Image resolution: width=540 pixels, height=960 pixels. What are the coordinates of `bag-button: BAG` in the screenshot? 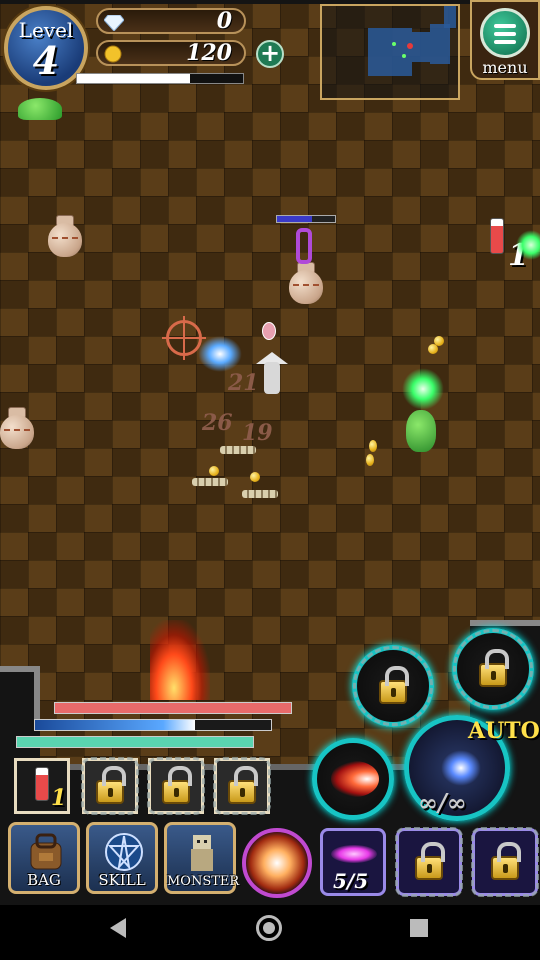 It's located at (44, 858).